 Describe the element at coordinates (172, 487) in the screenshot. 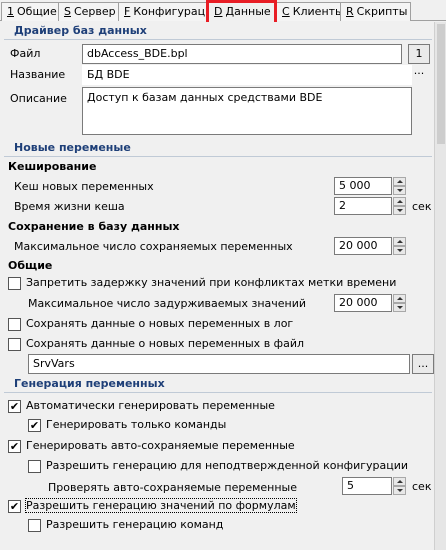

I see `check-autosave-label: Проверять авто-сохраняемые переменные` at that location.